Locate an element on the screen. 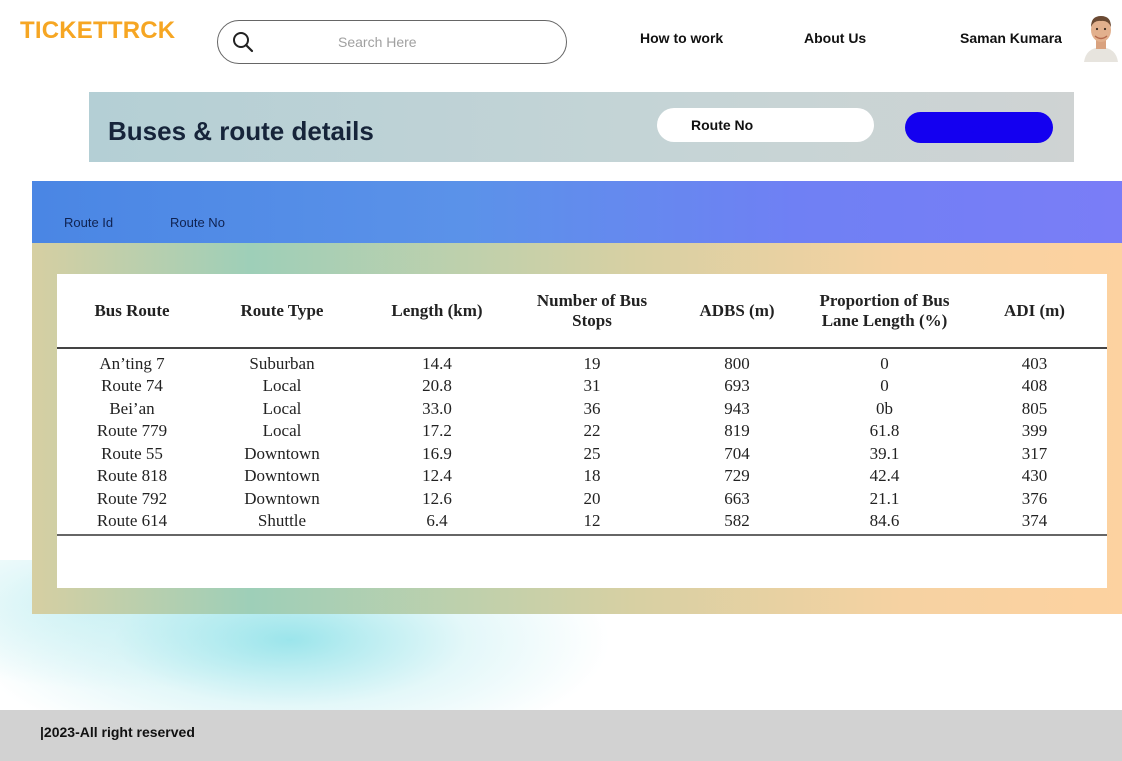  cell: Route 779 is located at coordinates (132, 431).